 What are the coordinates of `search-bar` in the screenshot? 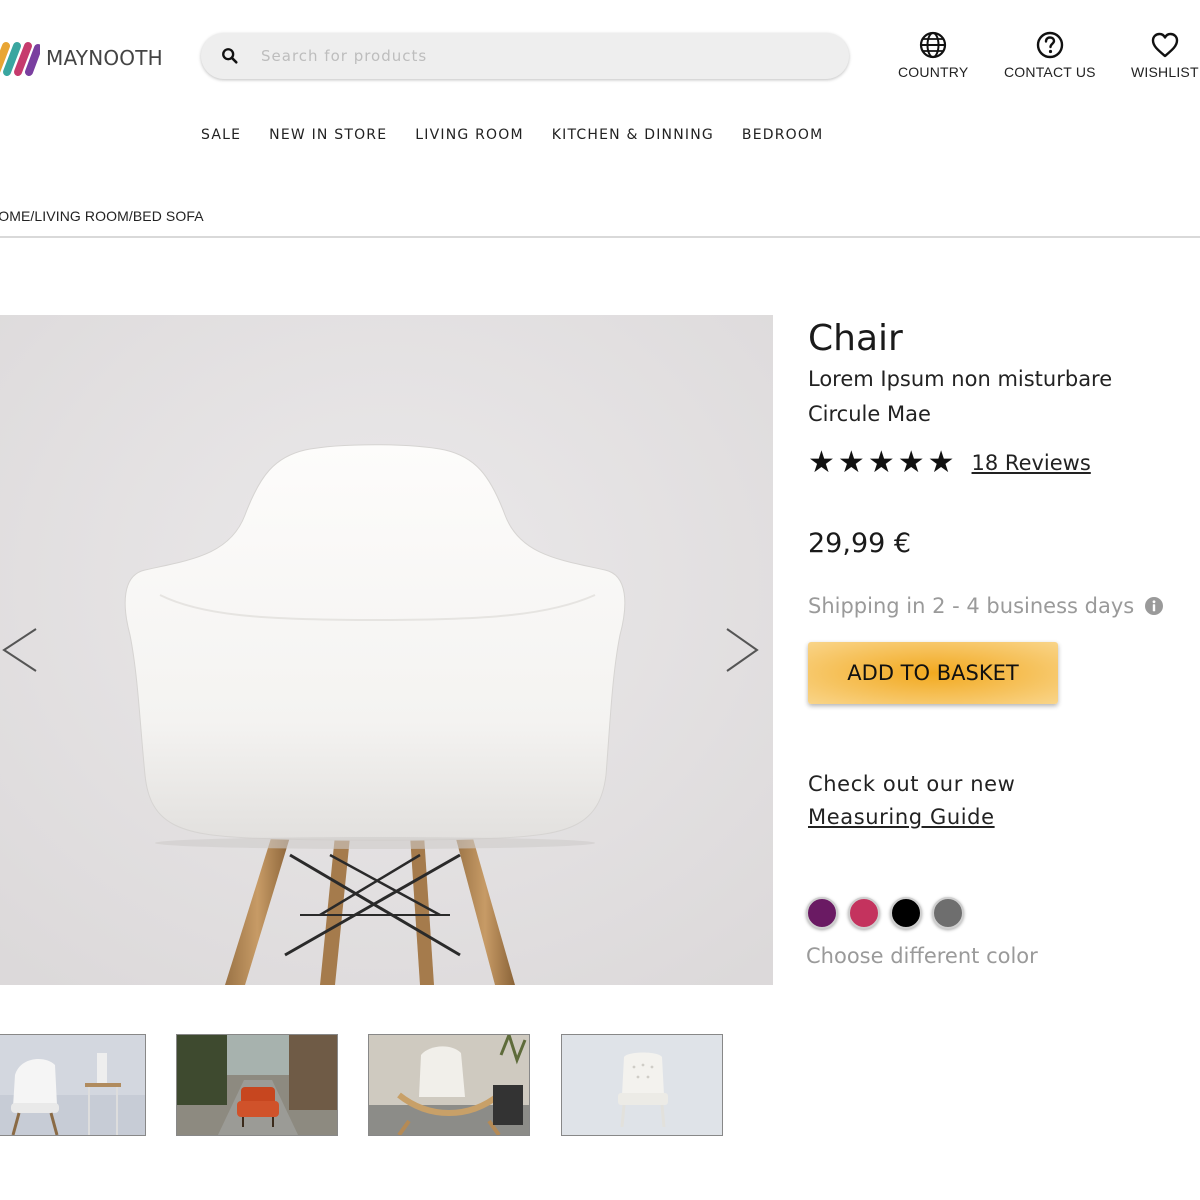 It's located at (525, 56).